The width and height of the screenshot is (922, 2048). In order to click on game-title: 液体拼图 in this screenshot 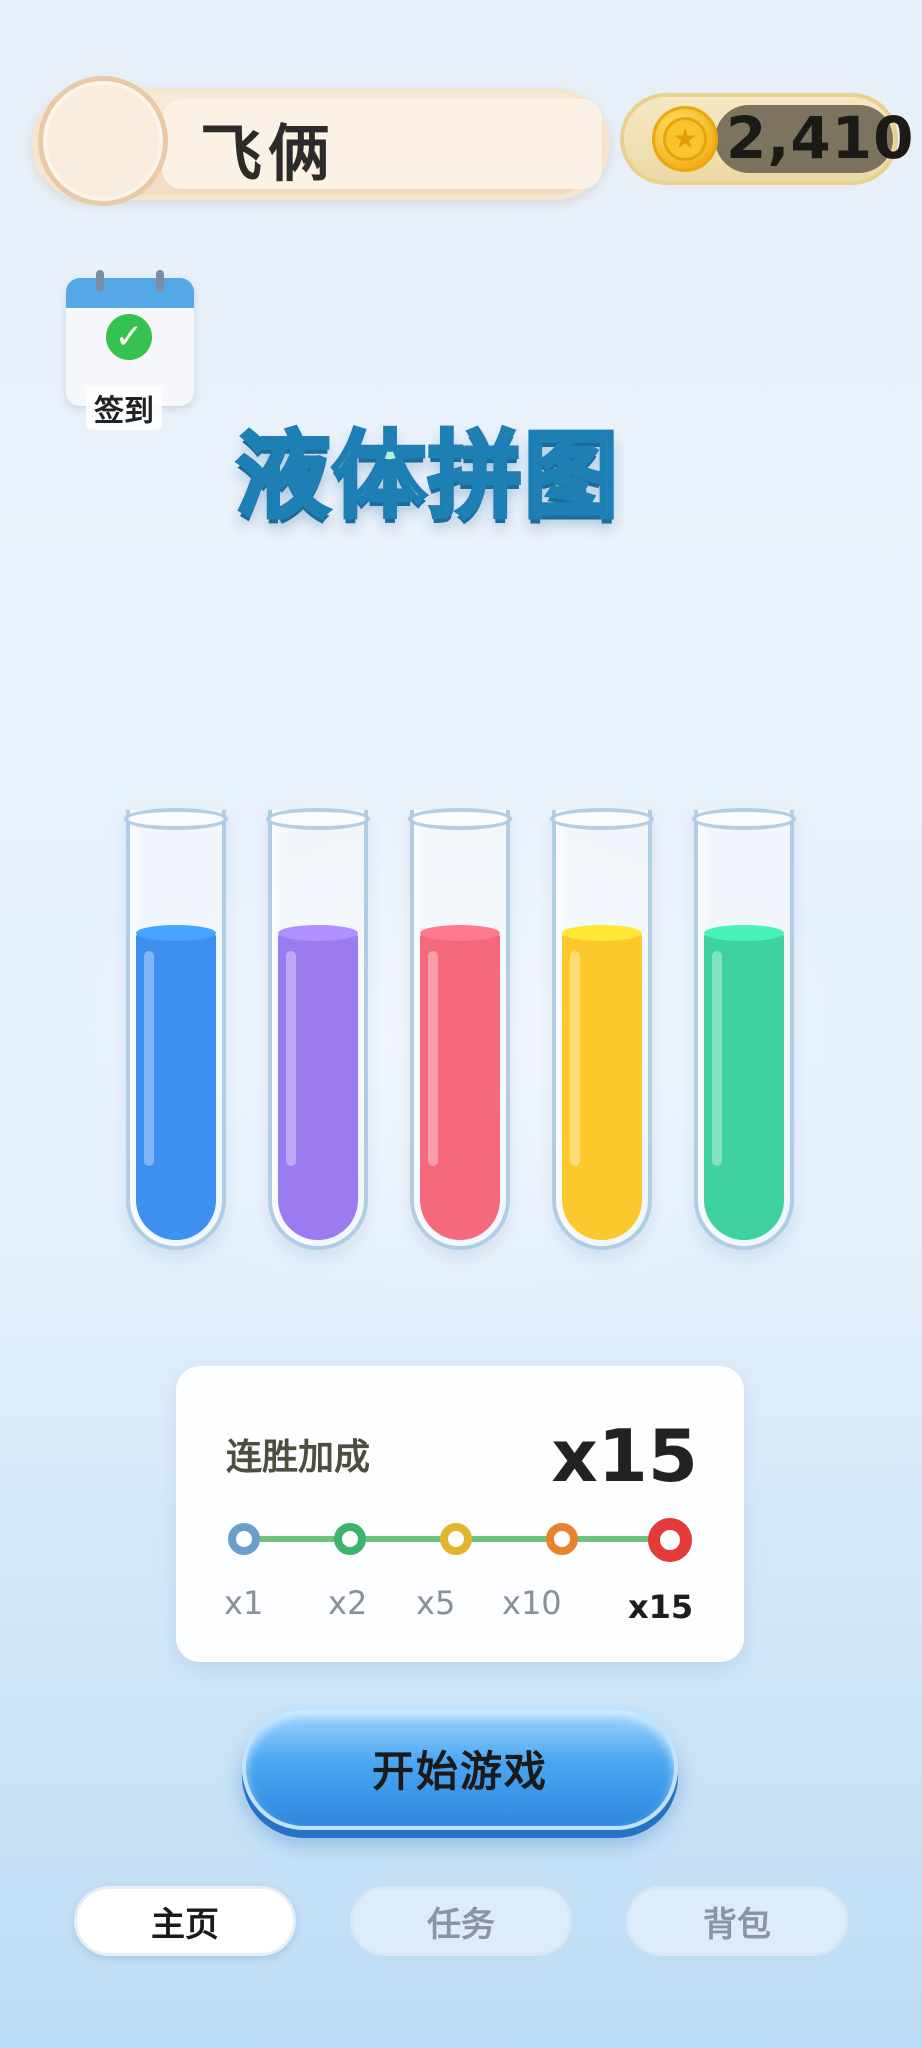, I will do `click(427, 468)`.